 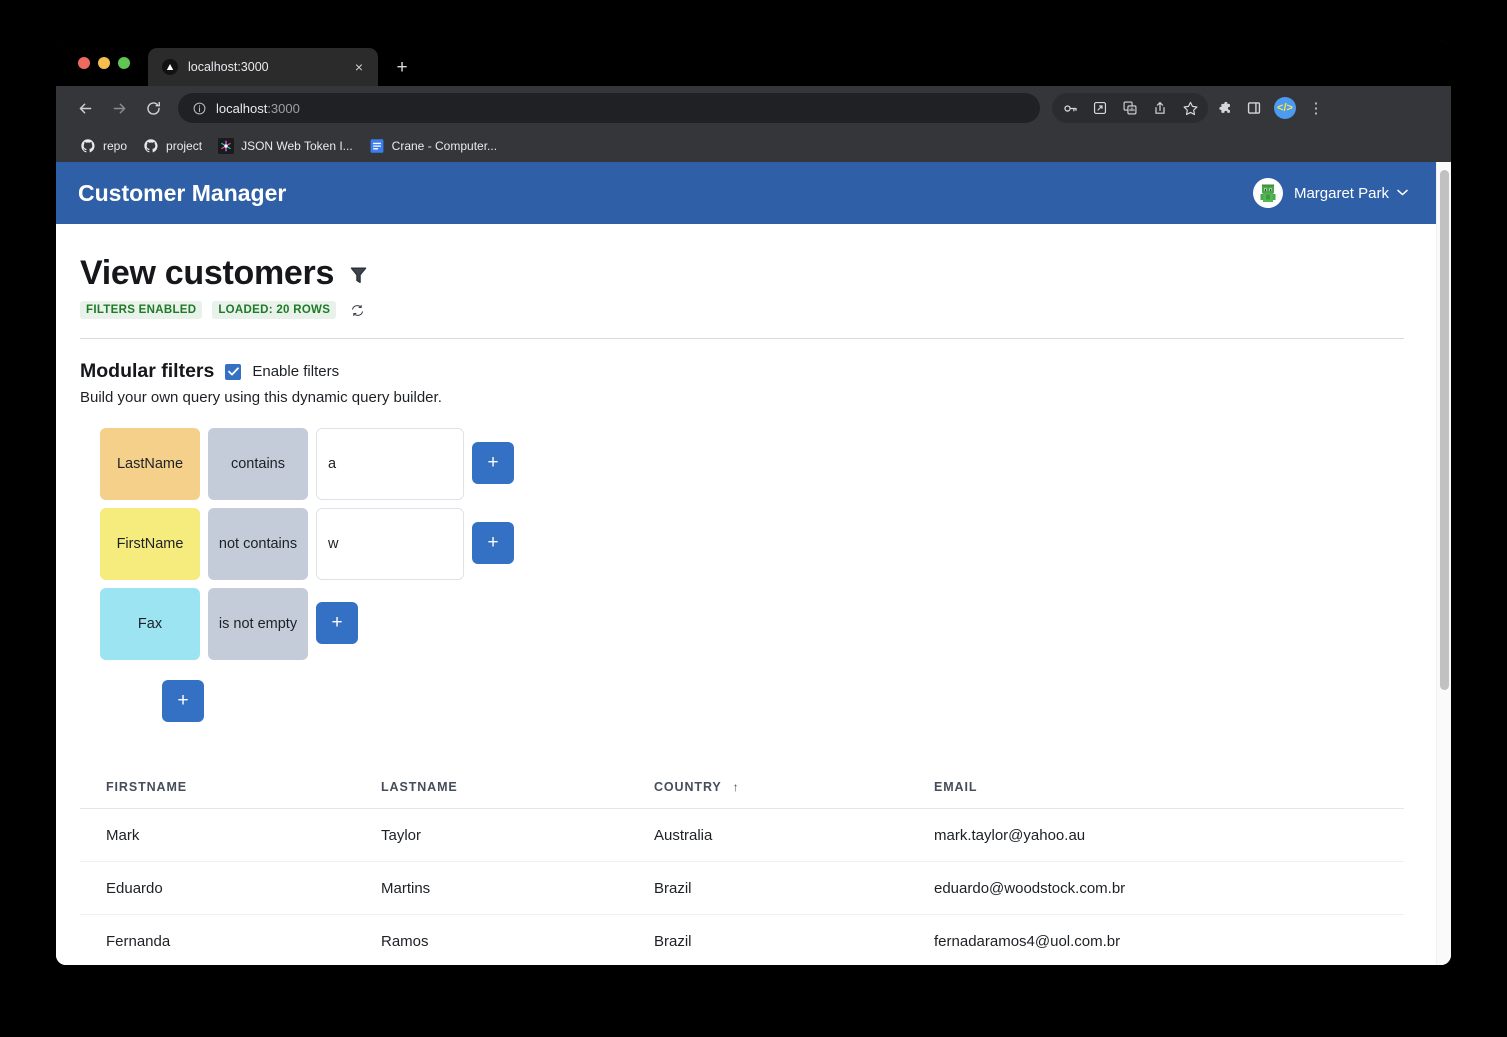 I want to click on scrollbar-thumb, so click(x=1444, y=430).